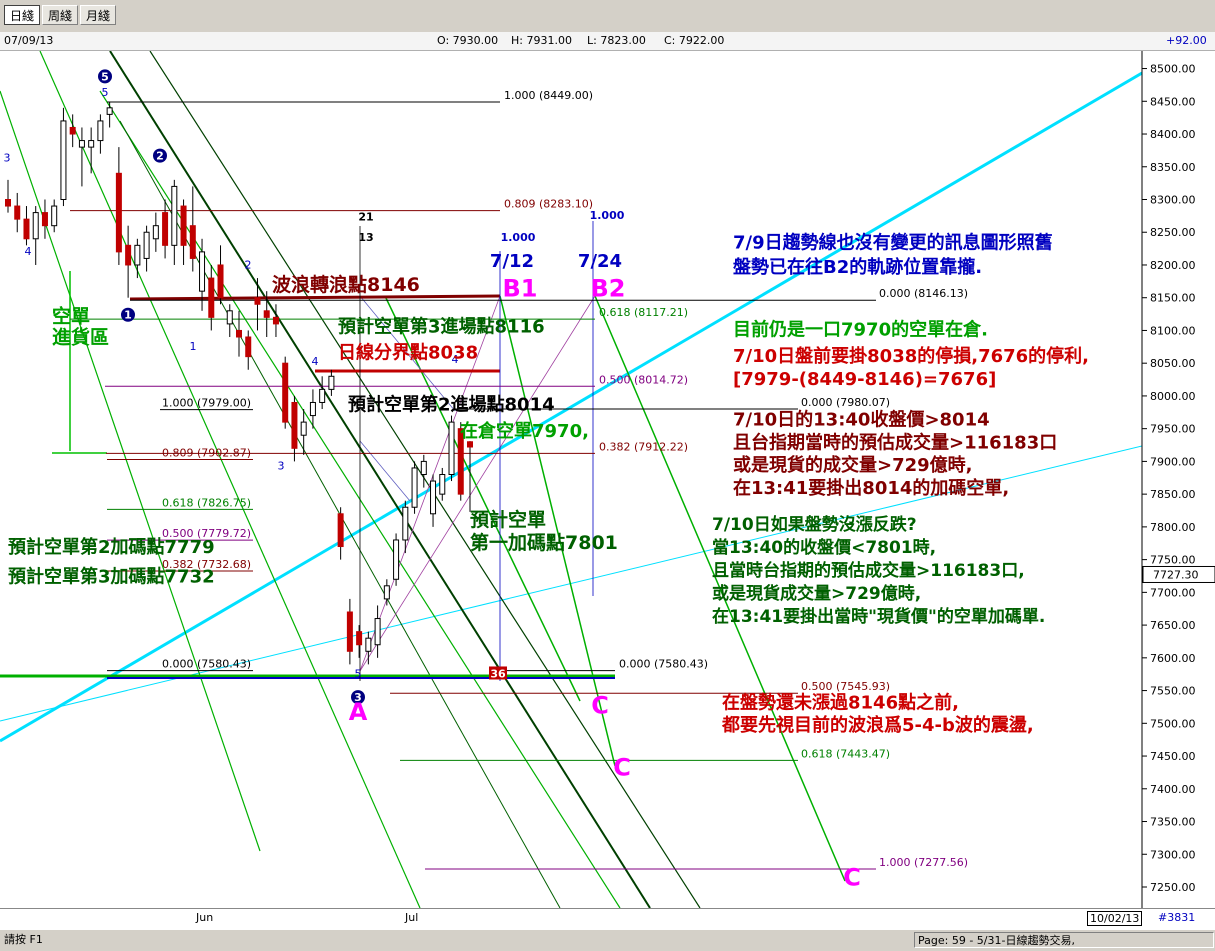 This screenshot has width=1215, height=951. What do you see at coordinates (160, 156) in the screenshot?
I see `wave-label-2: 2` at bounding box center [160, 156].